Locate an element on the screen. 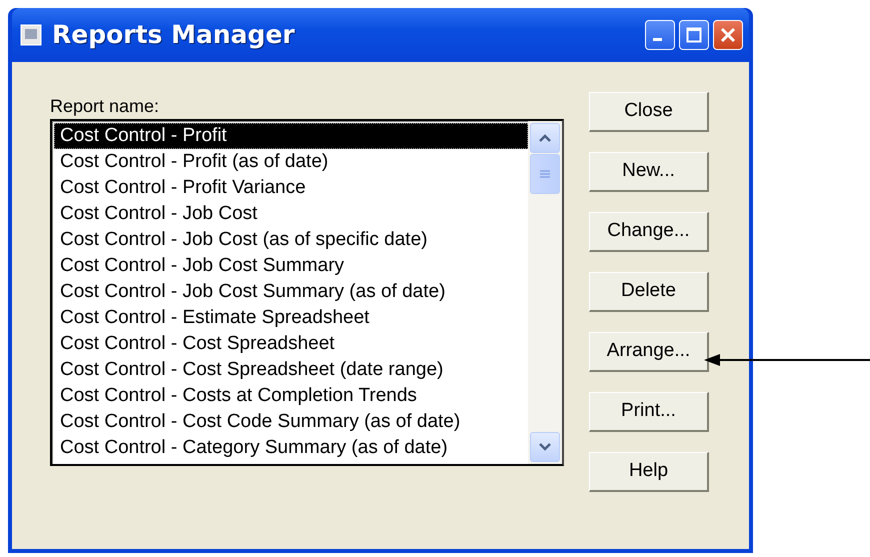 Image resolution: width=870 pixels, height=557 pixels. list-item: Cost Control - Cost Code Summary (as of date) is located at coordinates (291, 422).